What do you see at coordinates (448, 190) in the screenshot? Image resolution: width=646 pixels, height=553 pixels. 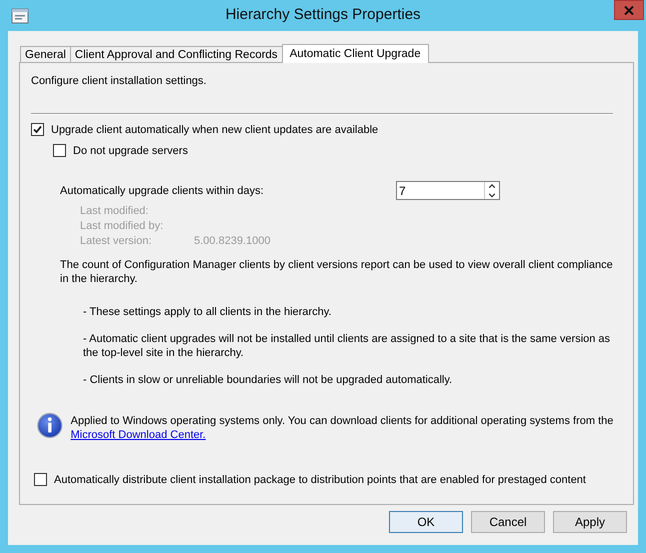 I see `days-field: 7` at bounding box center [448, 190].